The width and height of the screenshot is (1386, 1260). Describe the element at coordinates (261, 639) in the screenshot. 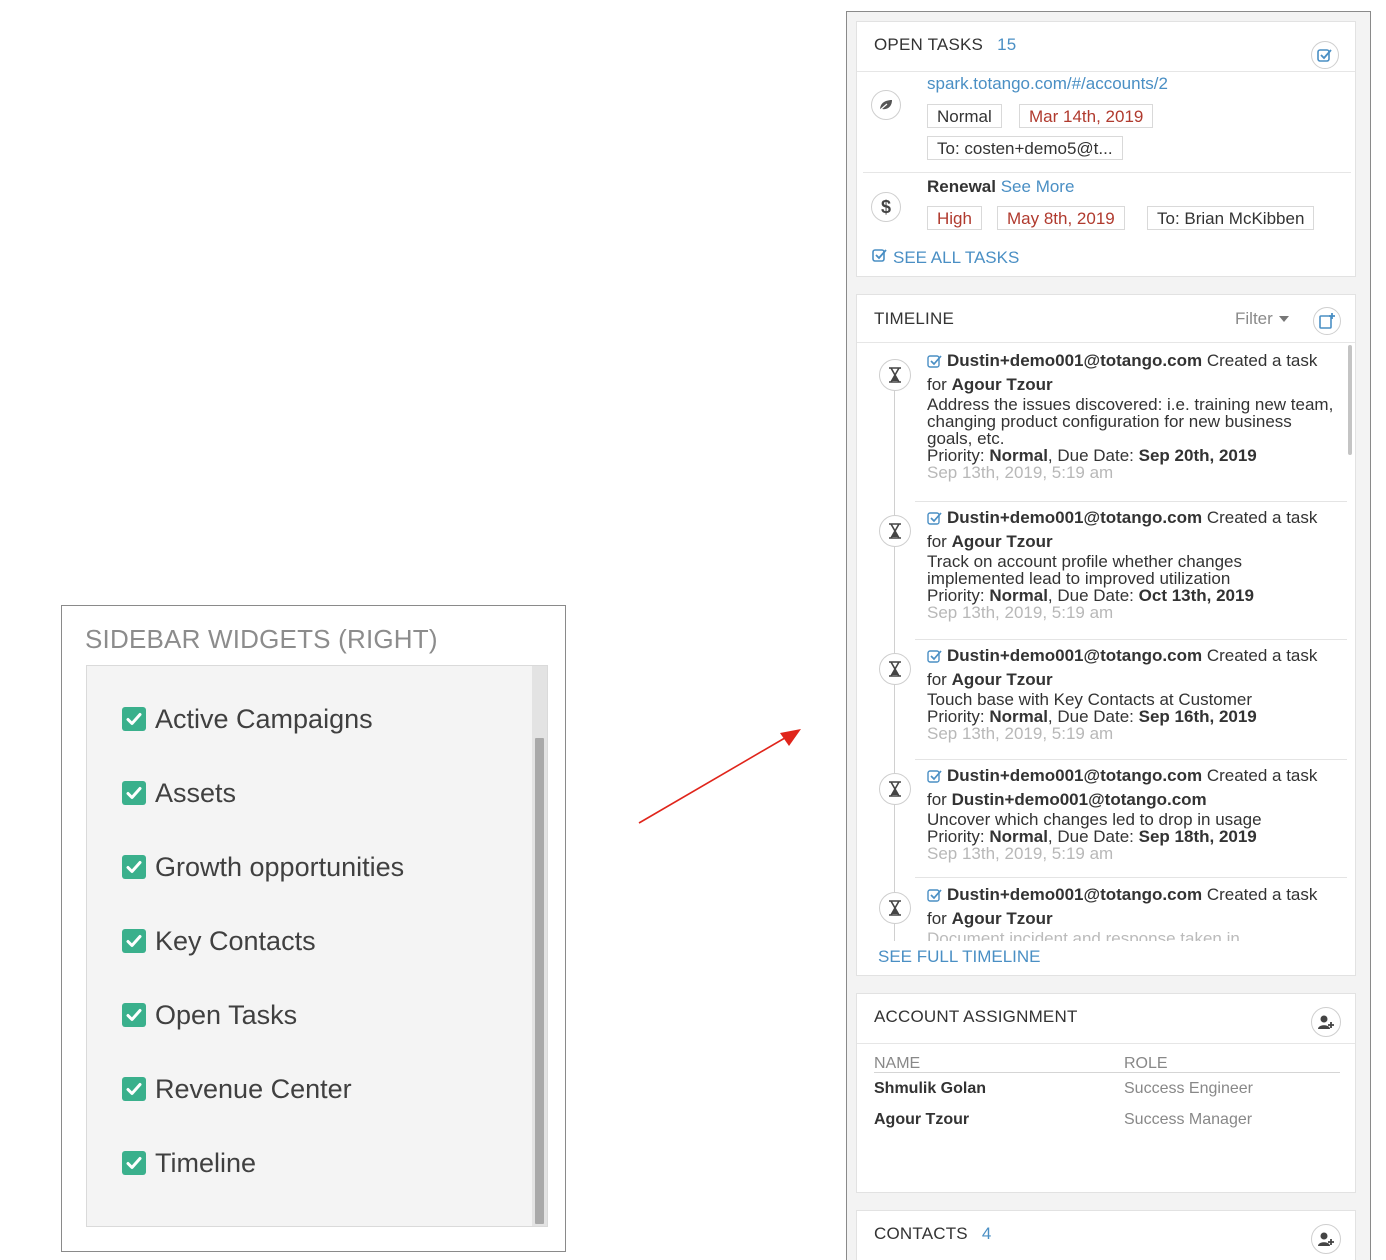

I see `sidebar-widgets-title: SIDEBAR WIDGETS (RIGHT)` at that location.